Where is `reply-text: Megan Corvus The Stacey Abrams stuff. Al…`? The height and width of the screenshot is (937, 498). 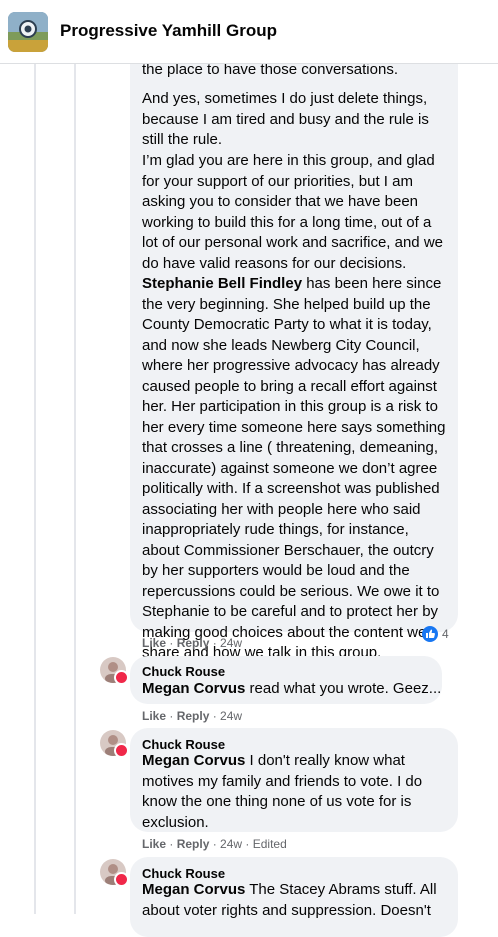 reply-text: Megan Corvus The Stacey Abrams stuff. Al… is located at coordinates (289, 900).